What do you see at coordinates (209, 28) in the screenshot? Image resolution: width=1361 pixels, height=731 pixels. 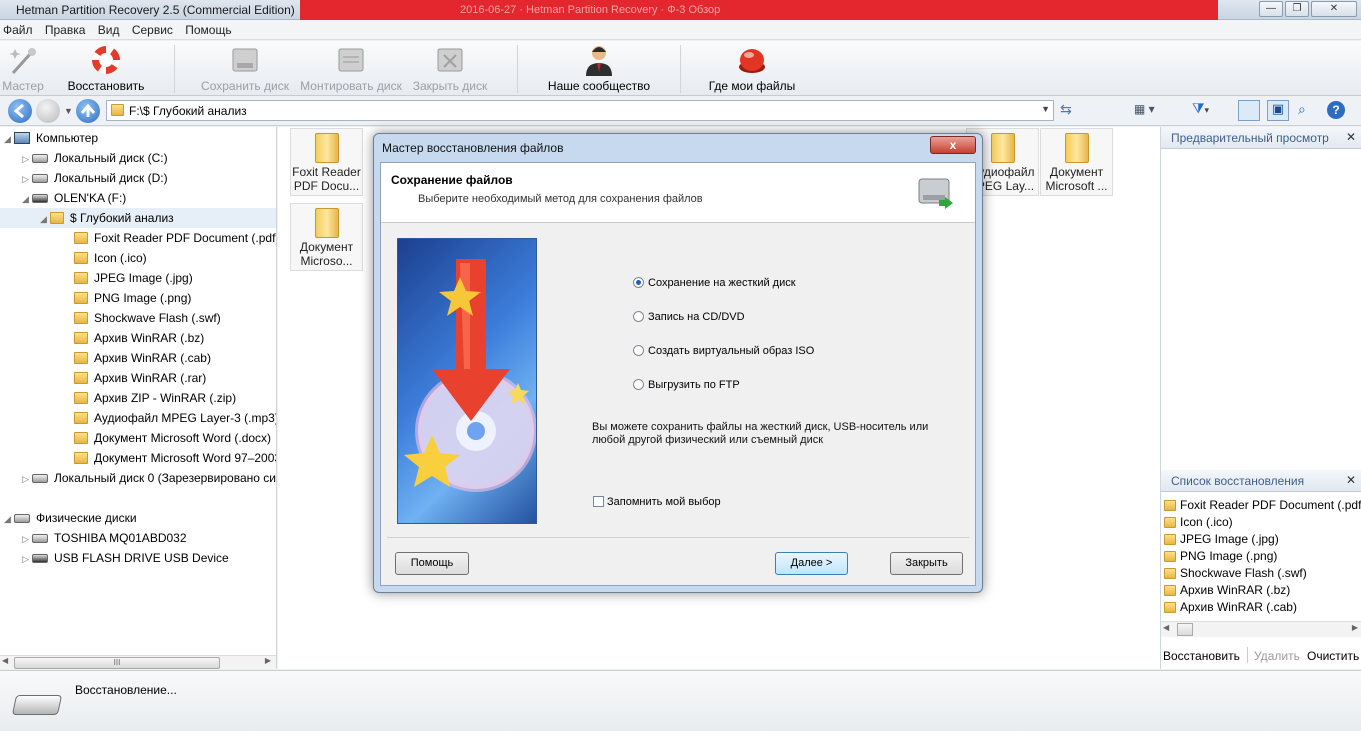 I see `menu-help: Помощь` at bounding box center [209, 28].